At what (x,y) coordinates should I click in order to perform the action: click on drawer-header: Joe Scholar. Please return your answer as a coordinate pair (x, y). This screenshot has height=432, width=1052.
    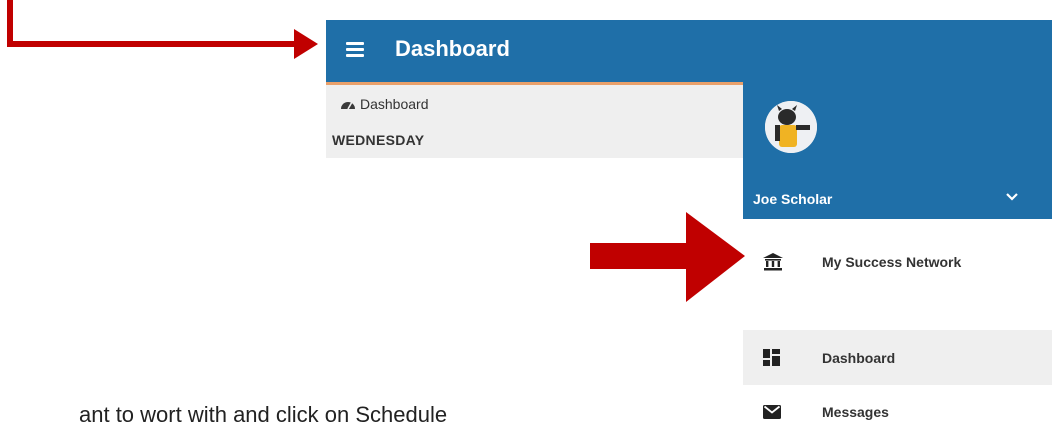
    Looking at the image, I should click on (897, 150).